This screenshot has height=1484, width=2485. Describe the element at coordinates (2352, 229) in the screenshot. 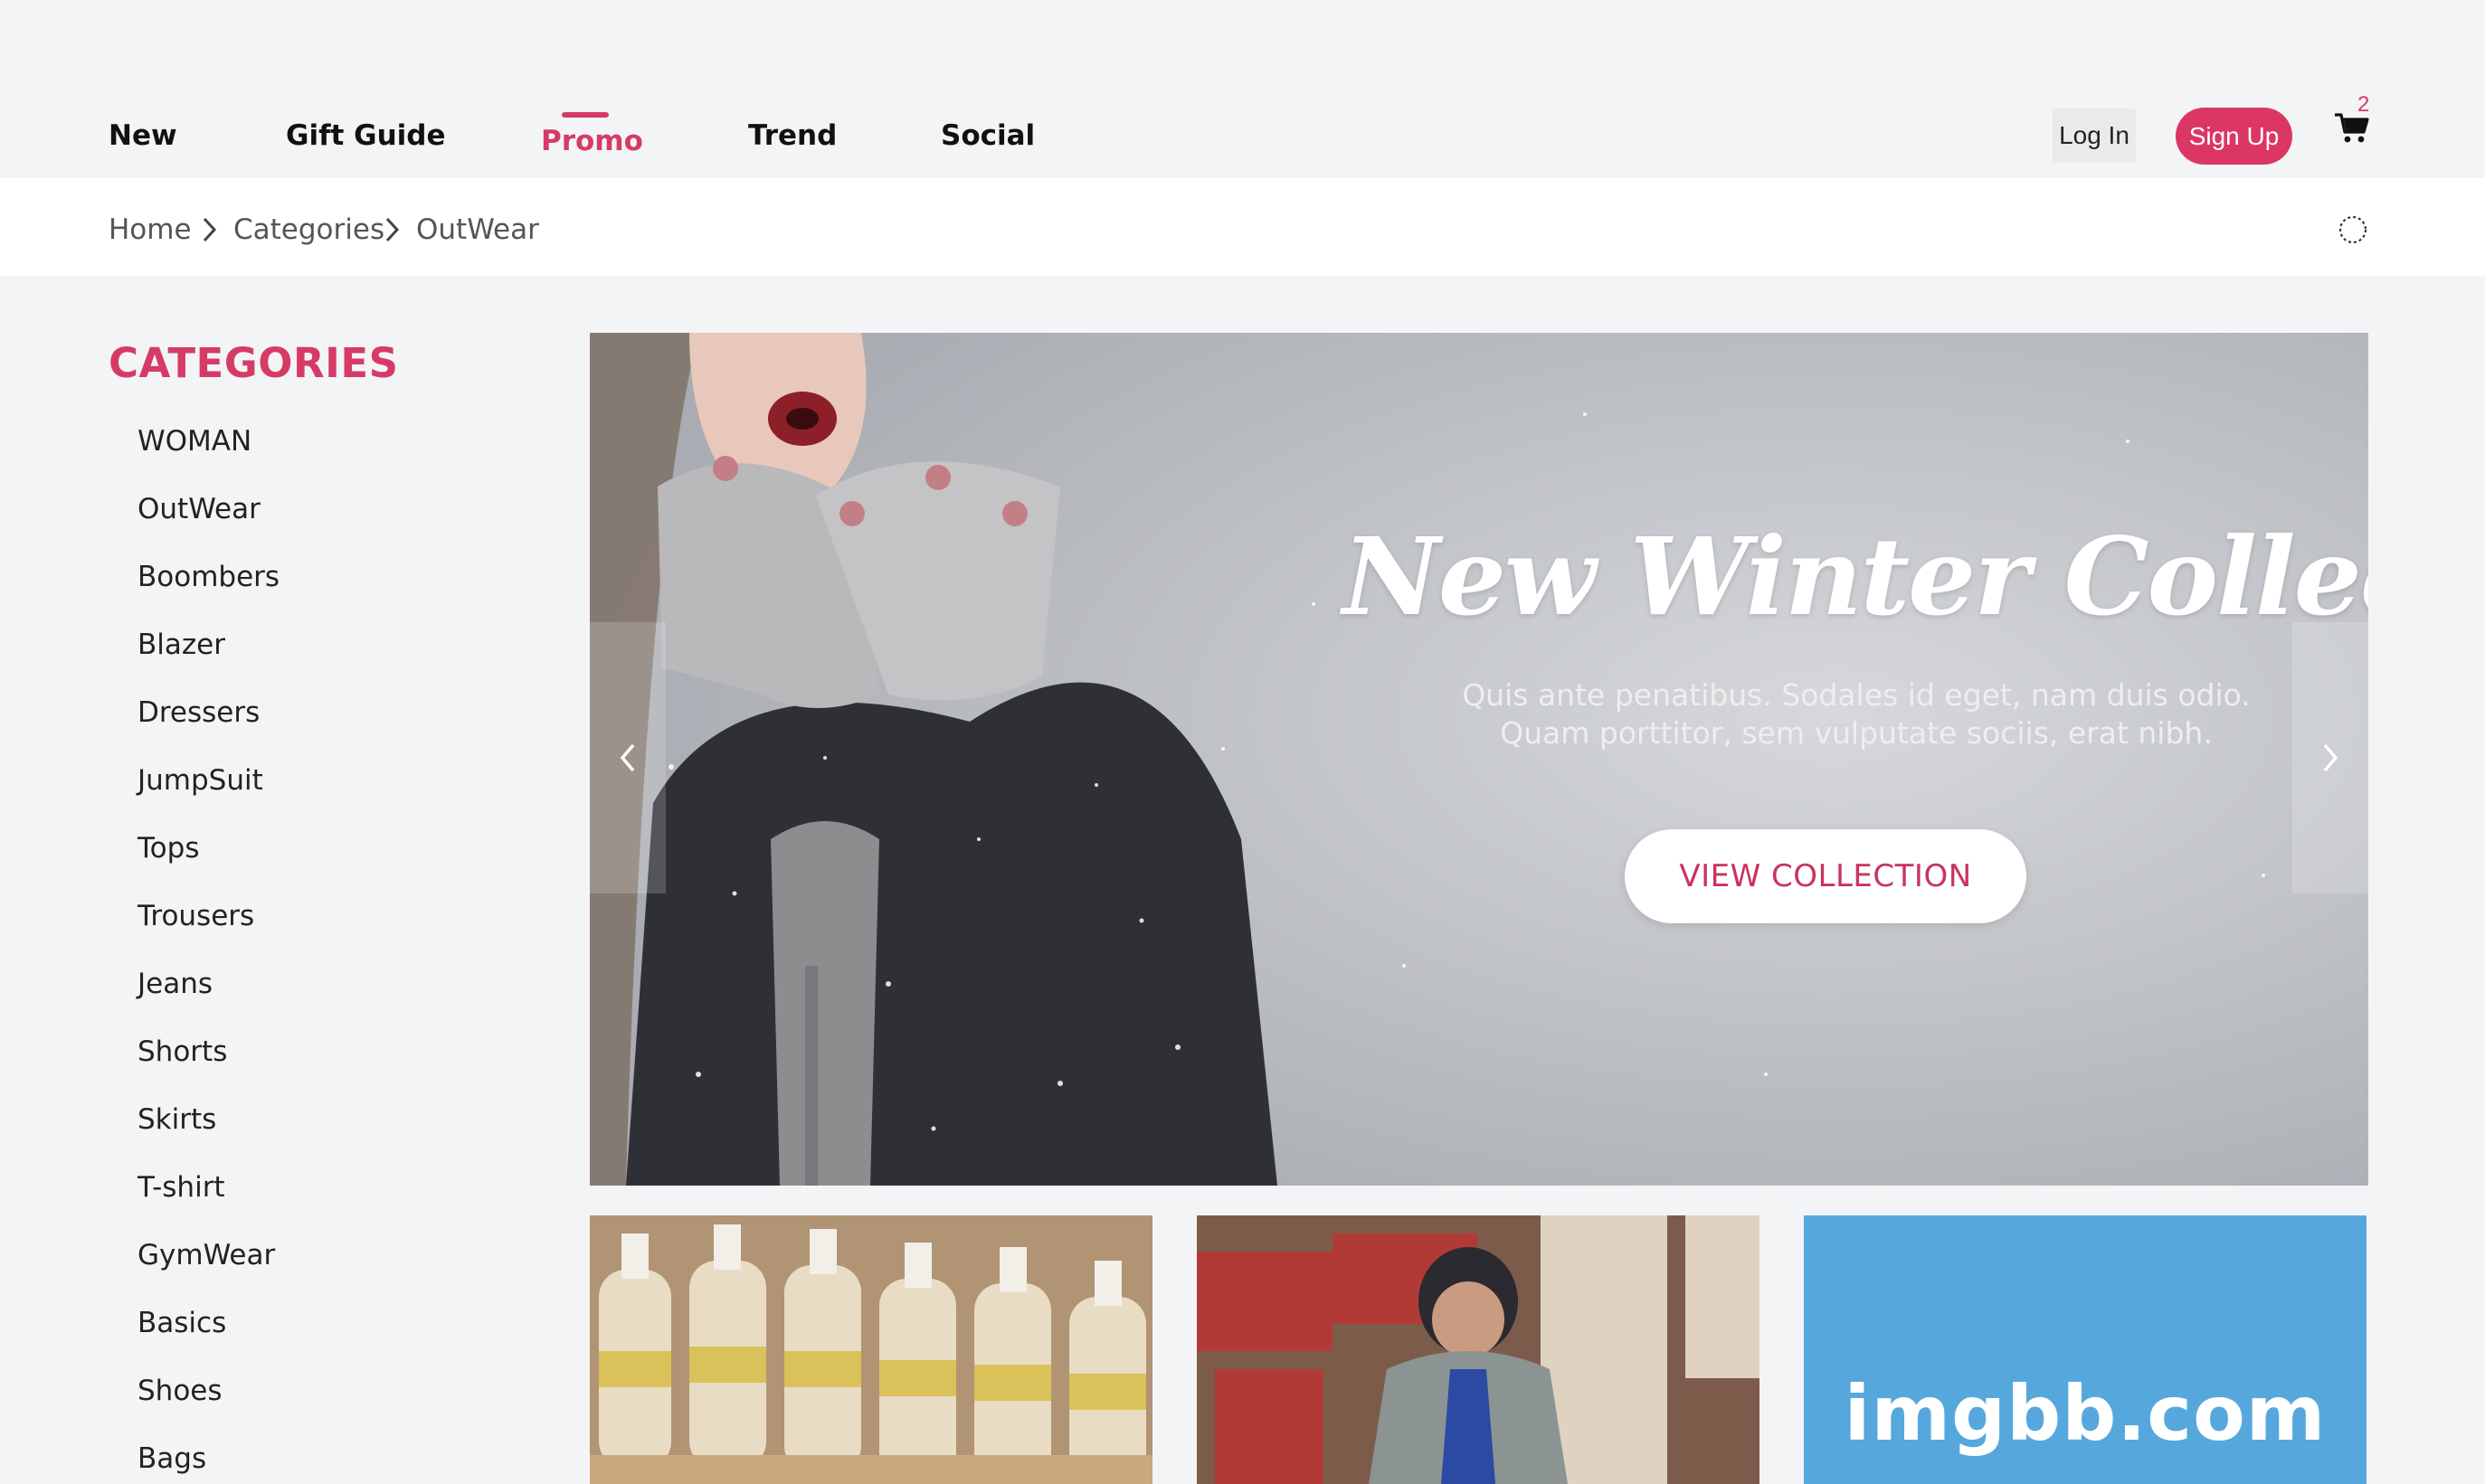

I see `loading-spinner-icon` at that location.